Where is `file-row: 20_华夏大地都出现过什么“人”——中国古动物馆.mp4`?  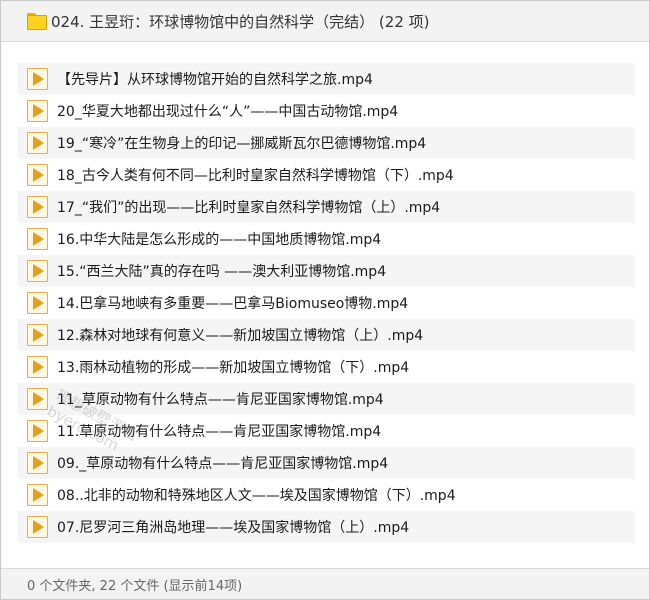
file-row: 20_华夏大地都出现过什么“人”——中国古动物馆.mp4 is located at coordinates (326, 111).